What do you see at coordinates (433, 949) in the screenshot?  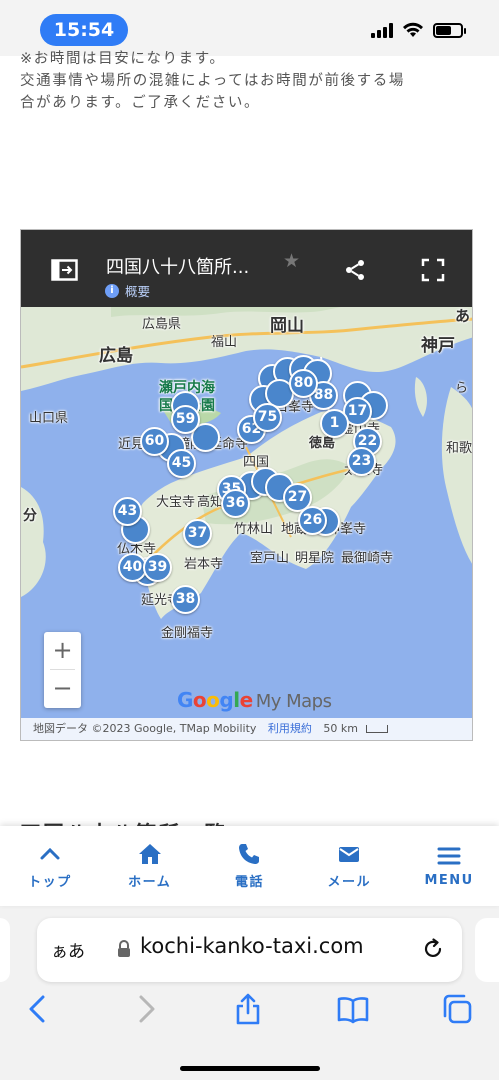 I see `reload-icon` at bounding box center [433, 949].